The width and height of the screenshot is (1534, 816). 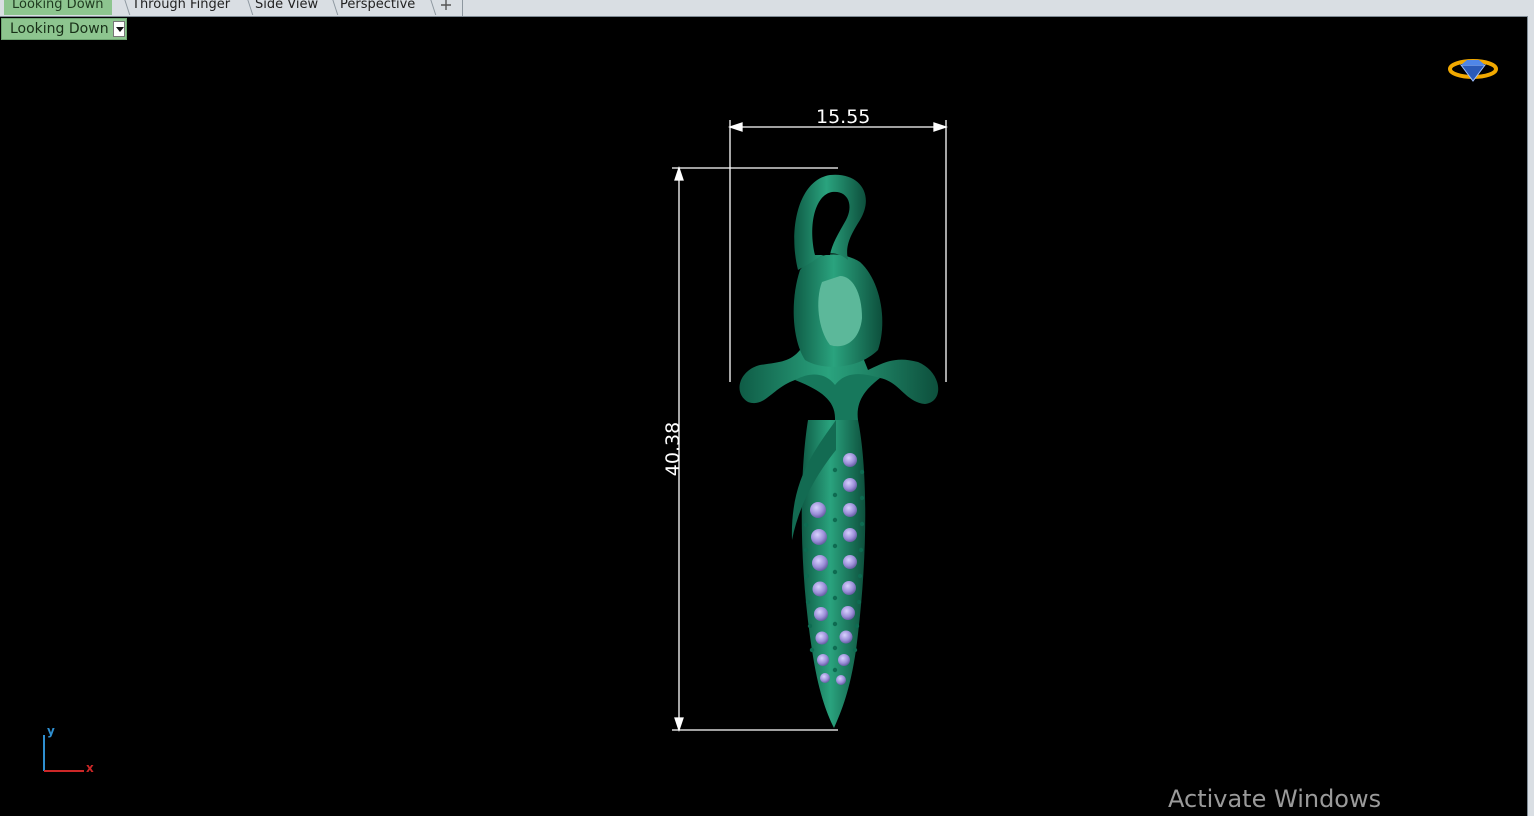 What do you see at coordinates (1275, 799) in the screenshot?
I see `activate-windows-watermark: Activate Windows` at bounding box center [1275, 799].